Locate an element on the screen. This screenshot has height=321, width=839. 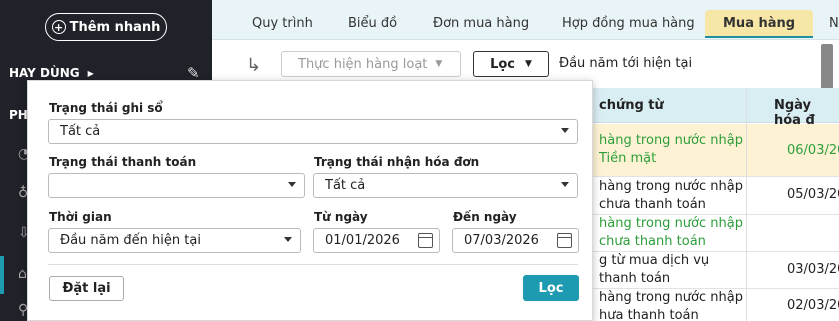
payment-status-select is located at coordinates (176, 185).